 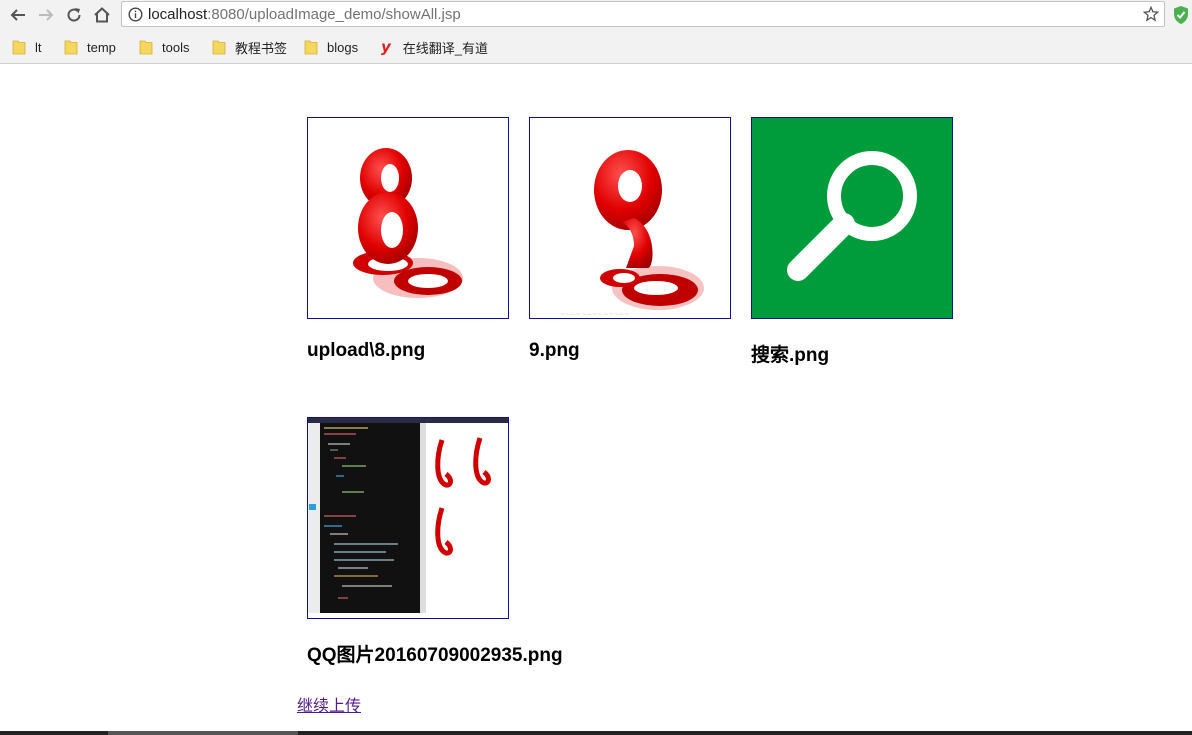 I want to click on bookmark-label: 在线翻译_有道, so click(x=445, y=48).